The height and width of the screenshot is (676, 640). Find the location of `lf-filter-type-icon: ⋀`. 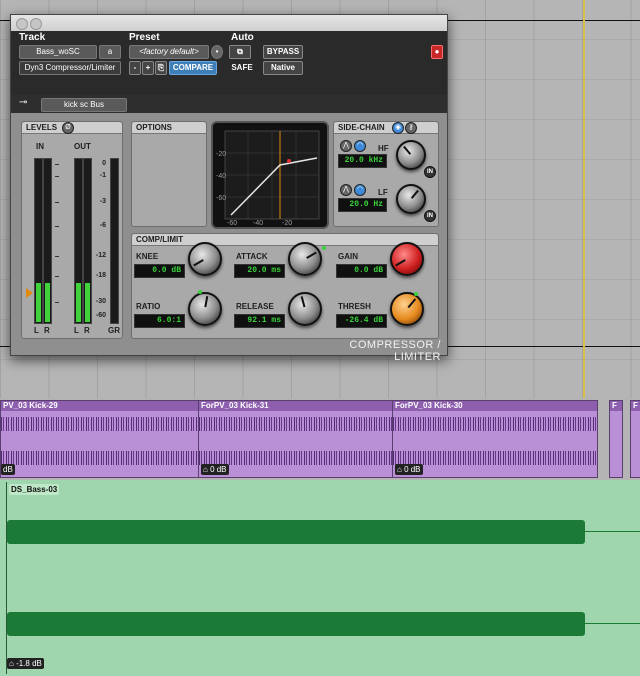

lf-filter-type-icon: ⋀ is located at coordinates (346, 190).